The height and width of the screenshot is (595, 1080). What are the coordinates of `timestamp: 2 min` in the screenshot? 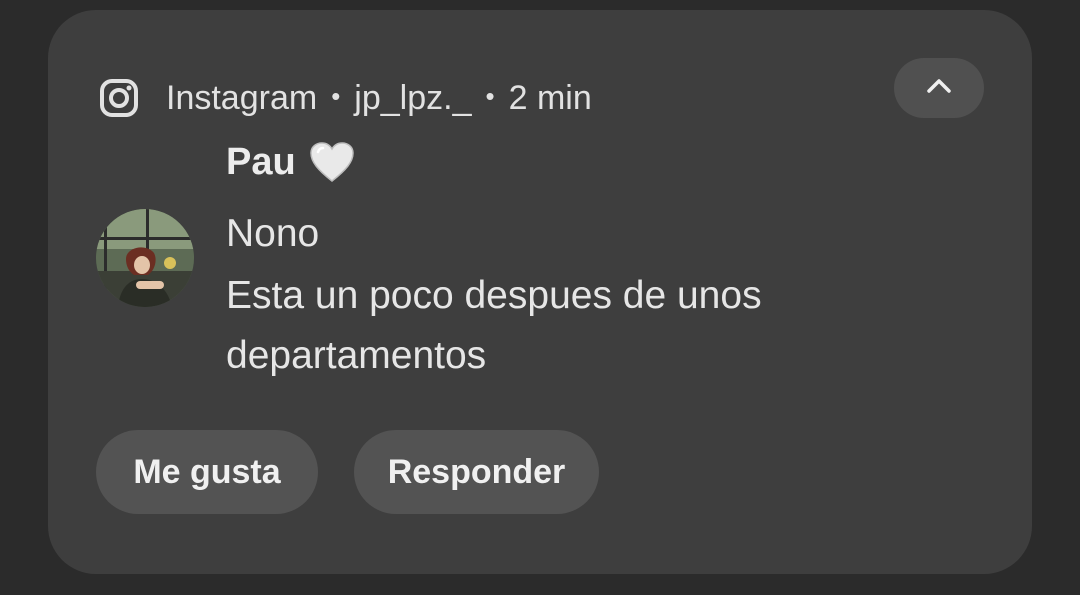 It's located at (550, 97).